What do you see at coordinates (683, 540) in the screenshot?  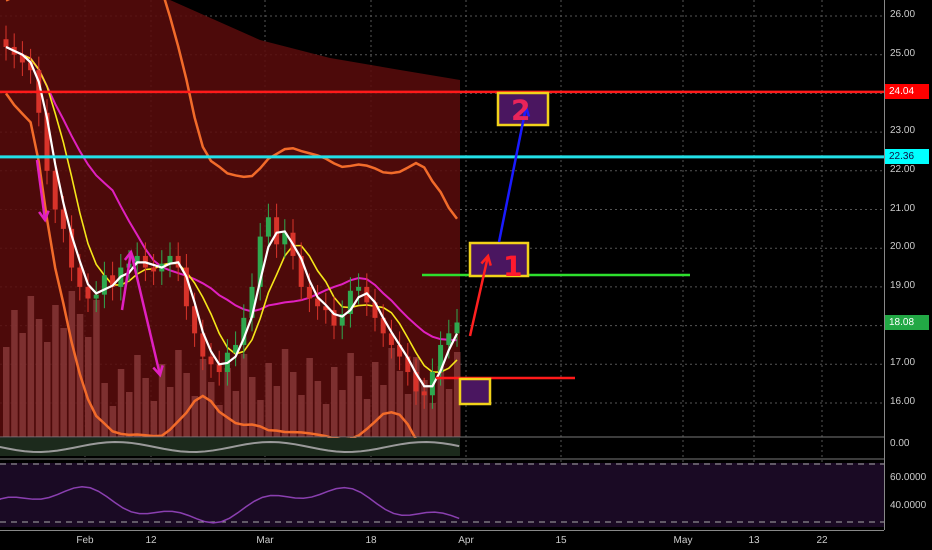 I see `time-tick-label: May` at bounding box center [683, 540].